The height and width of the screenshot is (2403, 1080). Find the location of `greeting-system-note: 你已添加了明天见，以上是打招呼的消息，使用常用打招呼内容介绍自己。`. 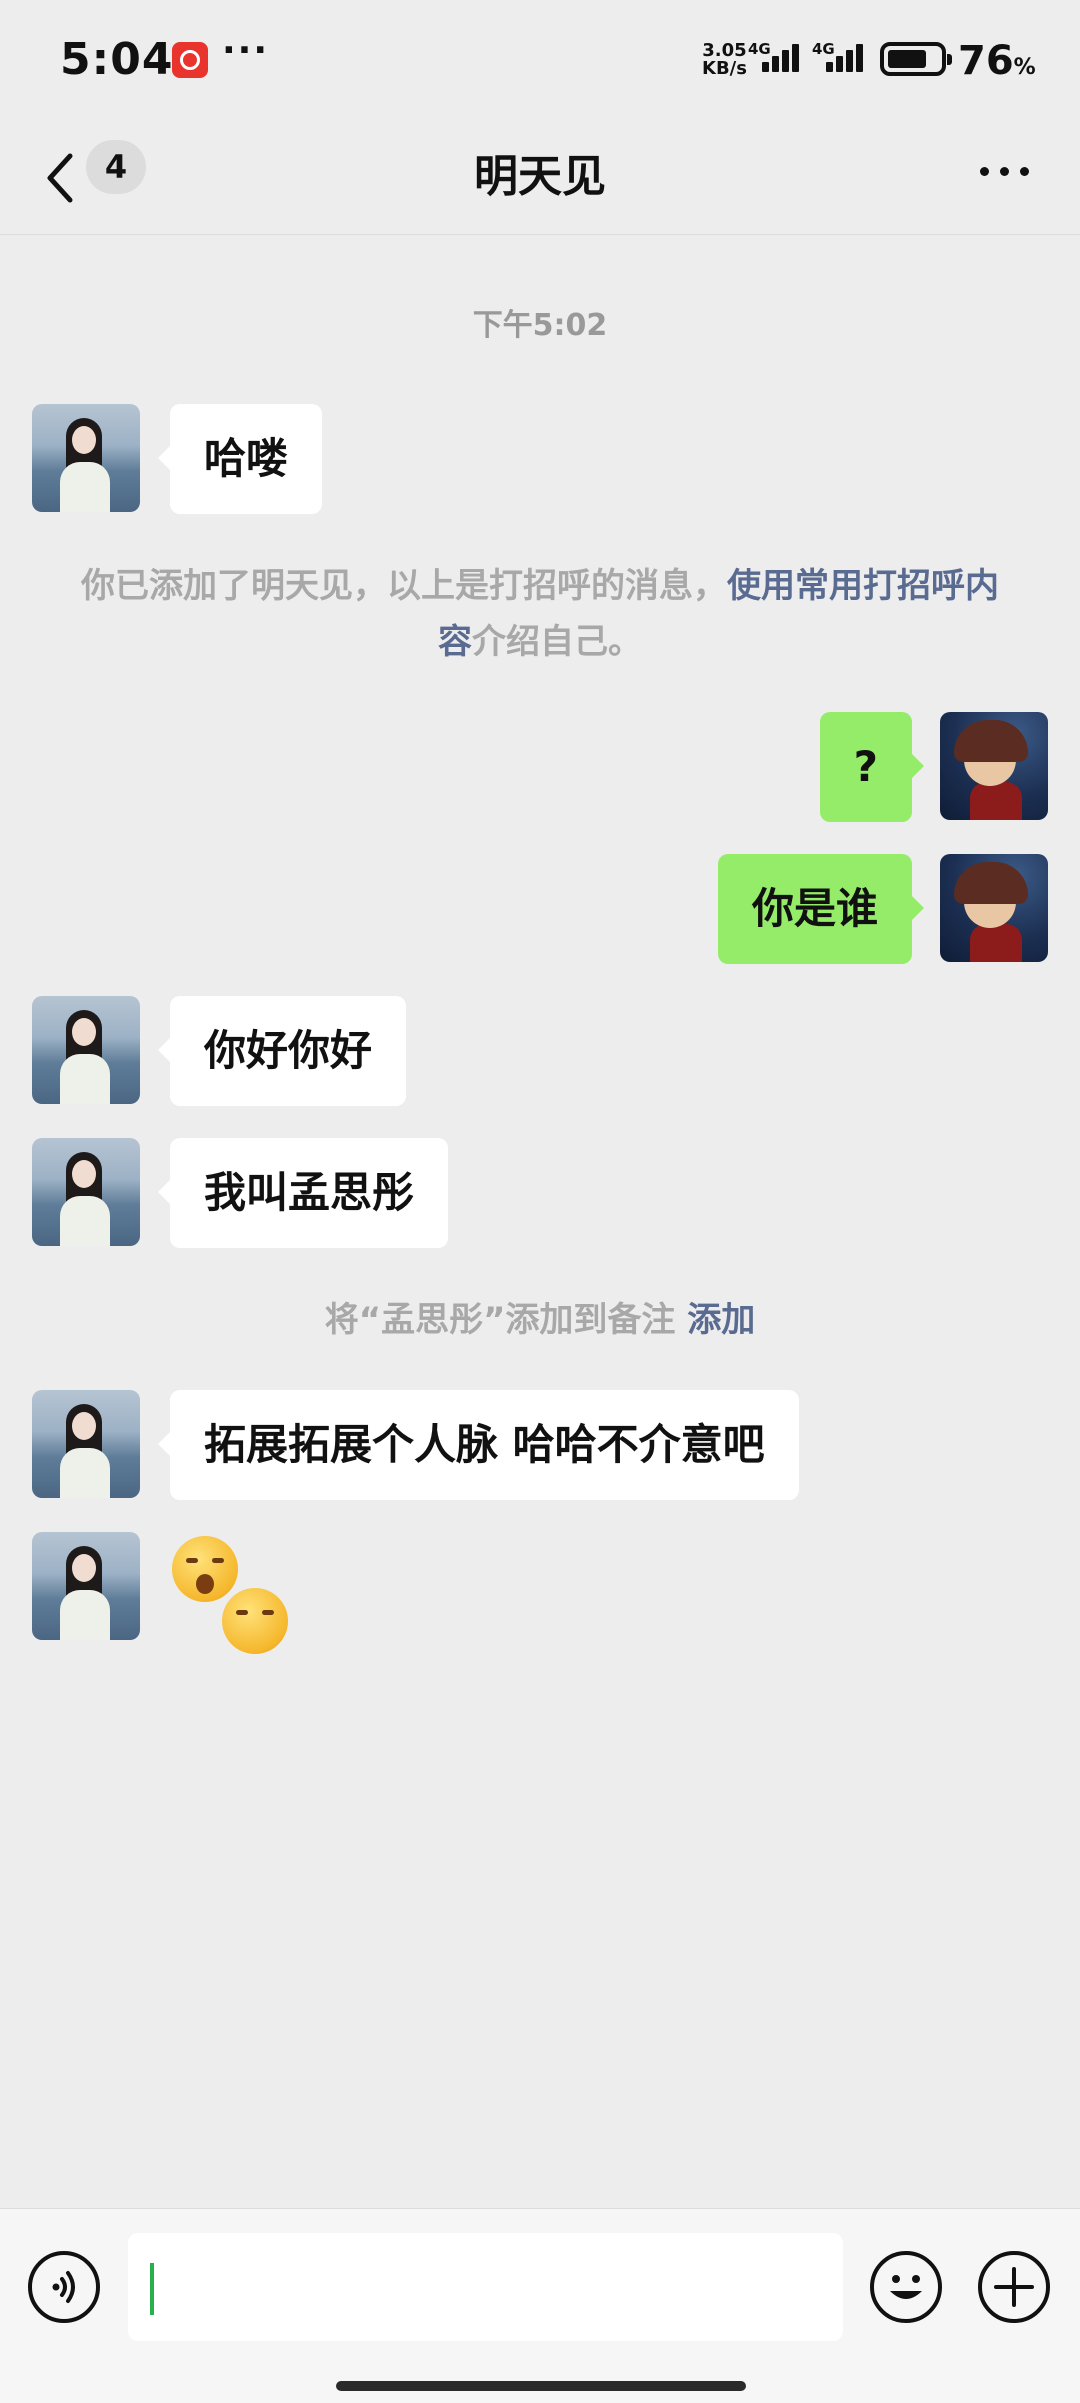

greeting-system-note: 你已添加了明天见，以上是打招呼的消息，使用常用打招呼内容介绍自己。 is located at coordinates (540, 614).